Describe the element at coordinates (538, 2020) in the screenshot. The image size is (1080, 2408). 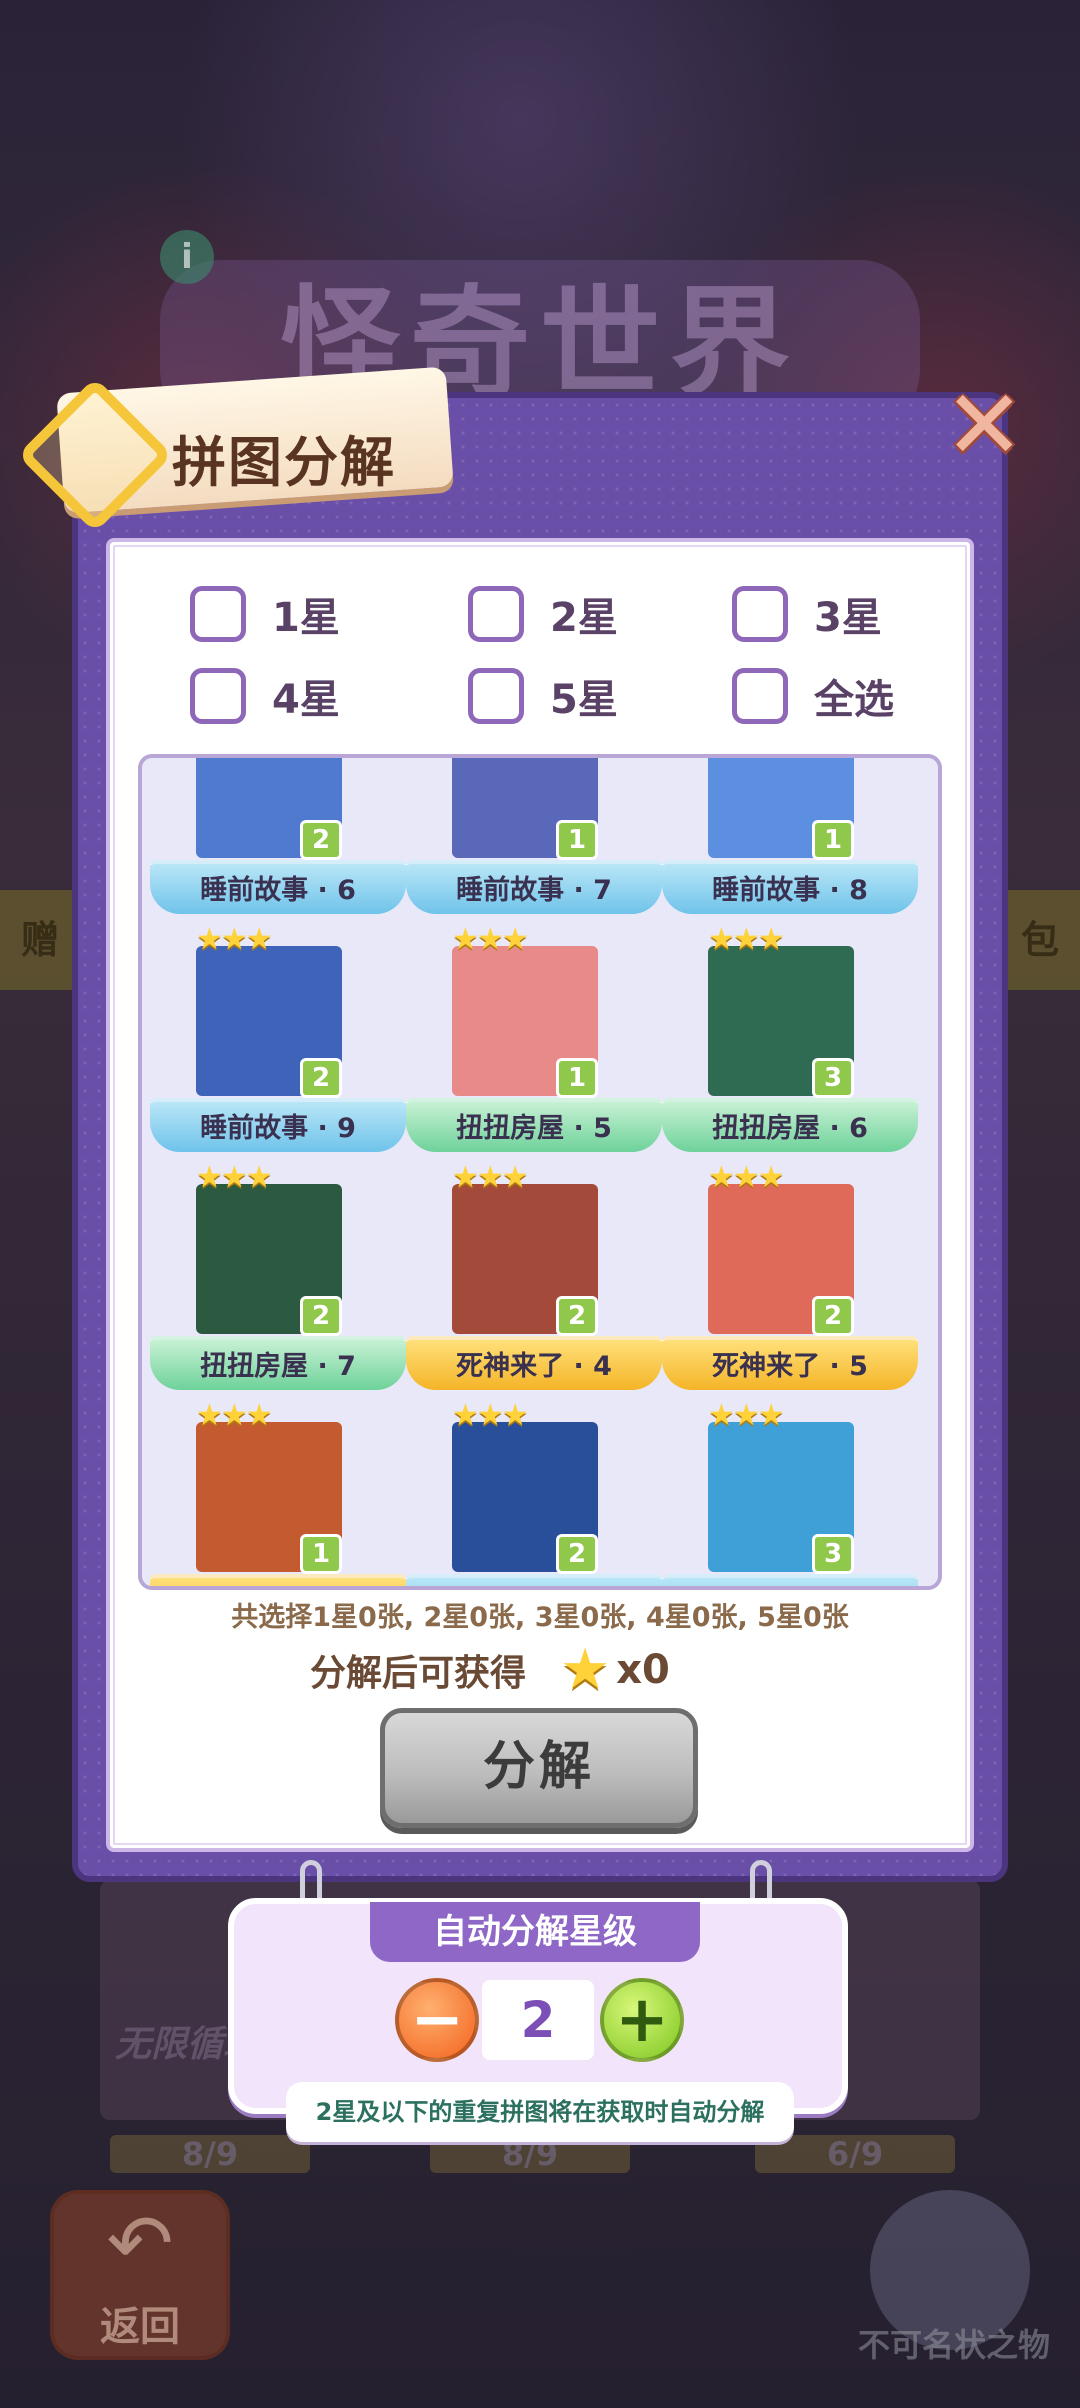
I see `star-level-value: 2` at that location.